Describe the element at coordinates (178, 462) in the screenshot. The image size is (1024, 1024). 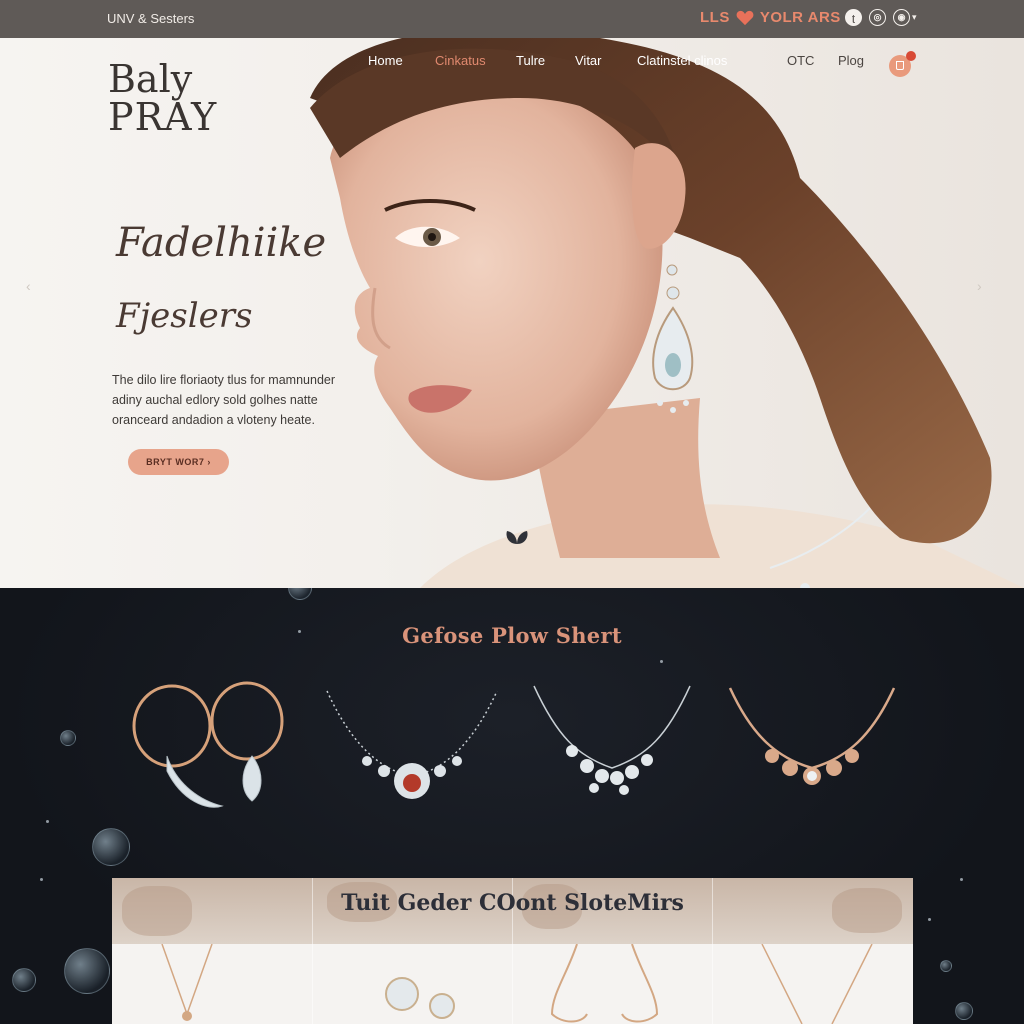
I see `shop-now-button: BRYT WOR7 ›` at that location.